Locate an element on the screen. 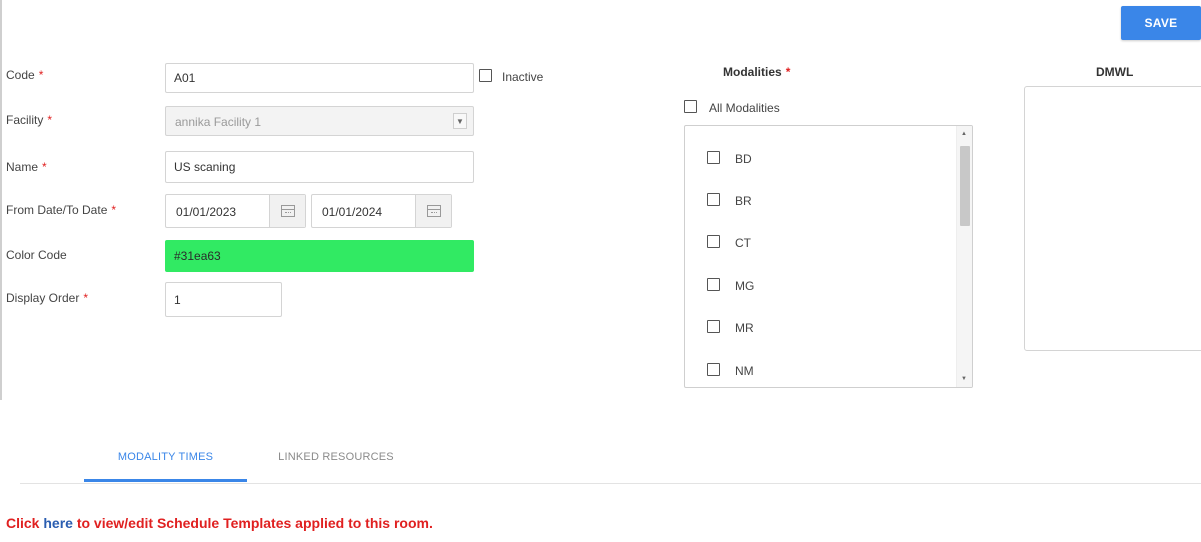 The width and height of the screenshot is (1201, 542). chevron-down-icon: ▼ is located at coordinates (460, 121).